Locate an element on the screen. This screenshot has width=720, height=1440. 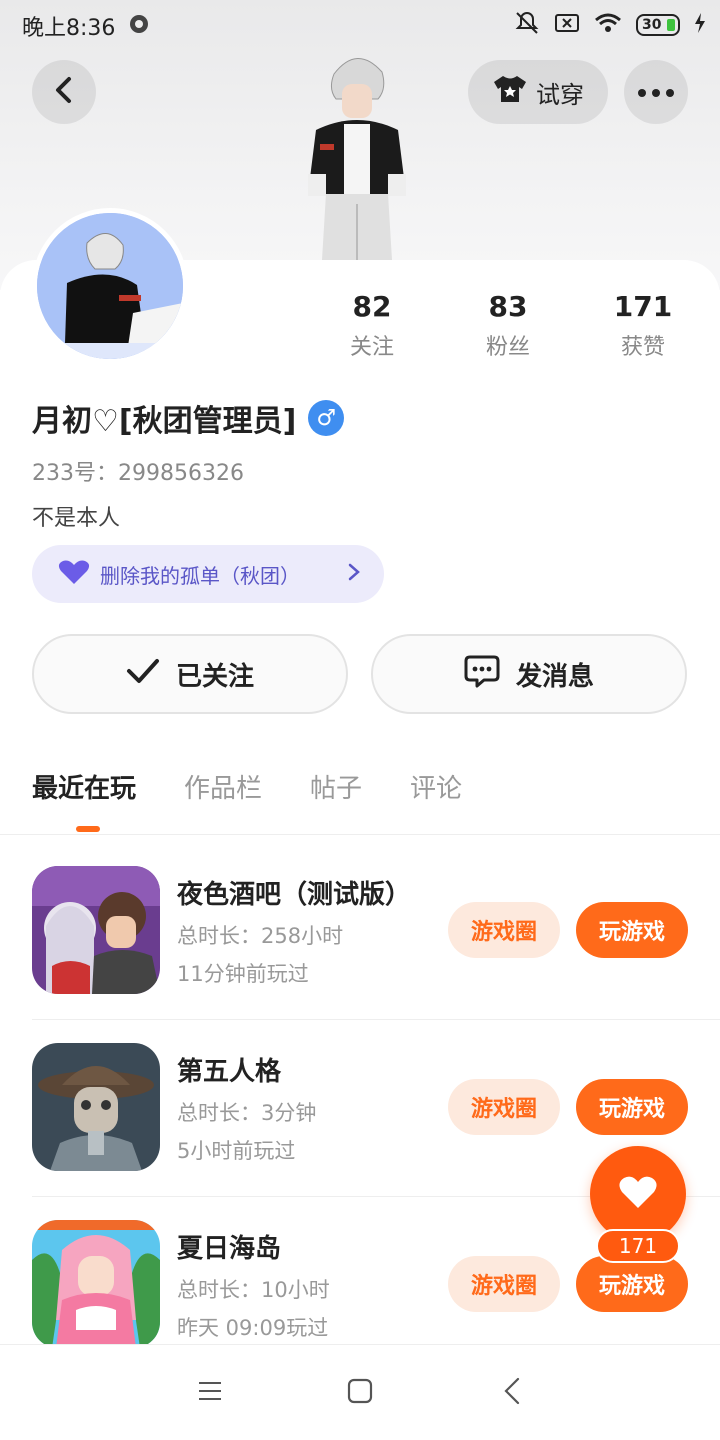
try-on-label: 试穿 is located at coordinates (560, 94).